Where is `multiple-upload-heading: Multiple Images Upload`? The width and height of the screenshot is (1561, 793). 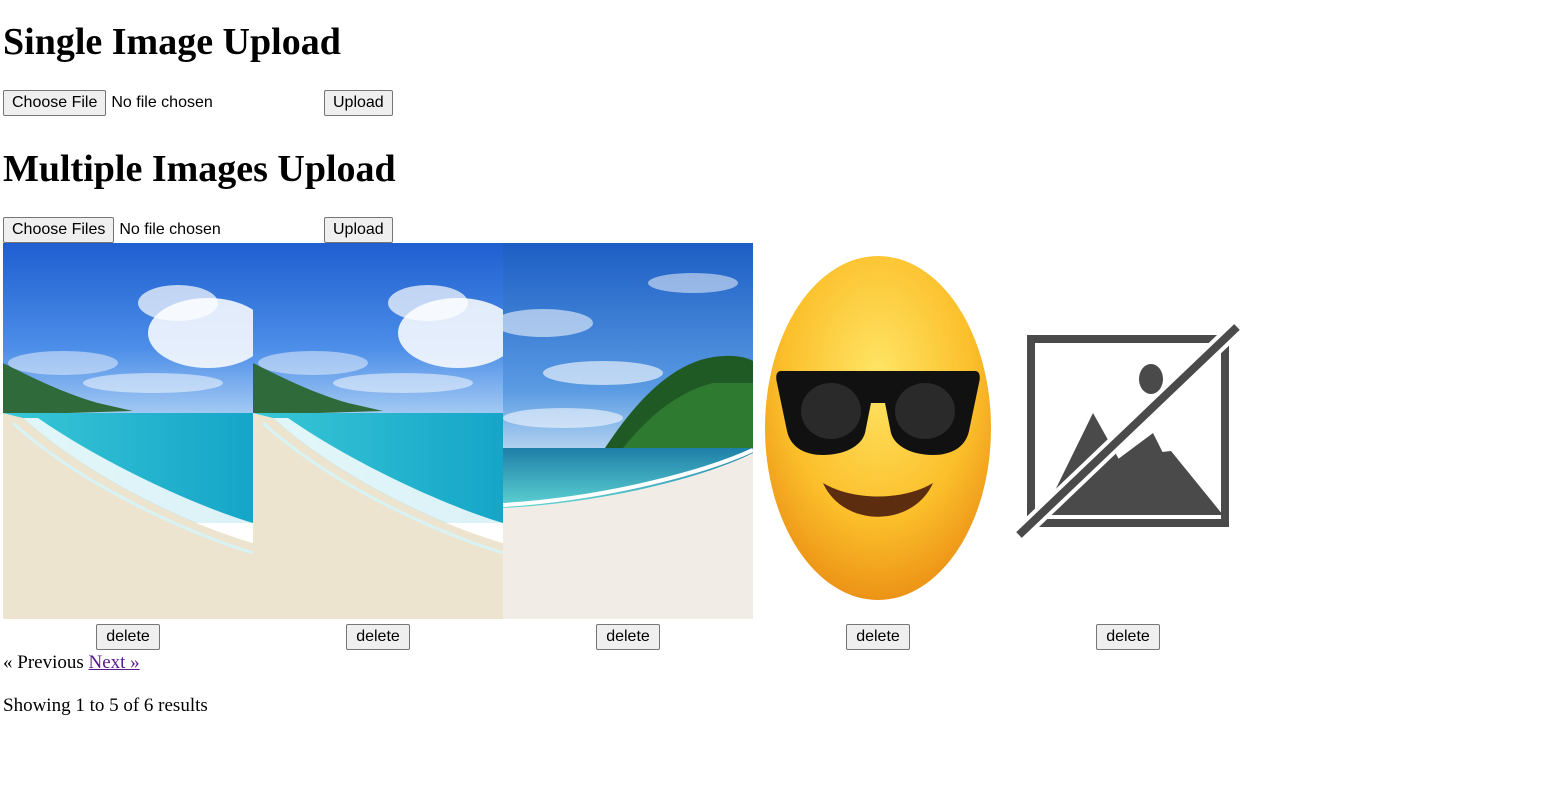
multiple-upload-heading: Multiple Images Upload is located at coordinates (199, 169).